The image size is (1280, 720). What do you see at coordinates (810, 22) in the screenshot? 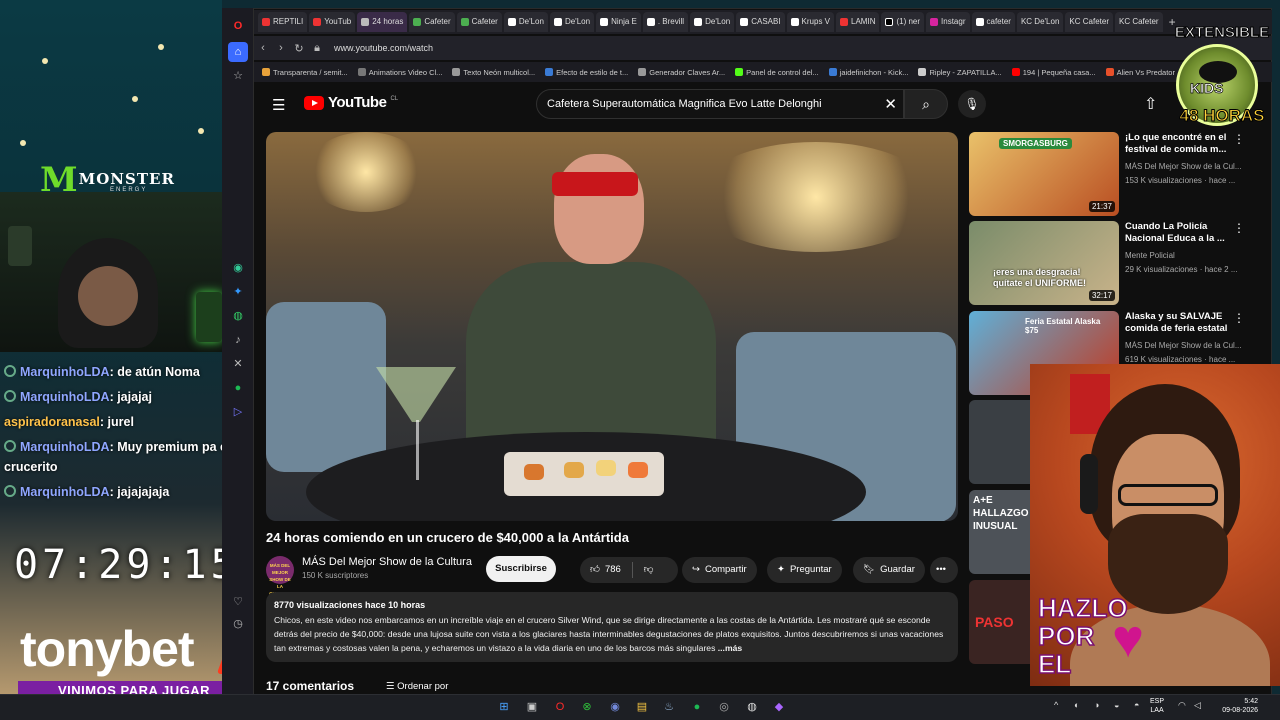
I see `tab: Krups V` at bounding box center [810, 22].